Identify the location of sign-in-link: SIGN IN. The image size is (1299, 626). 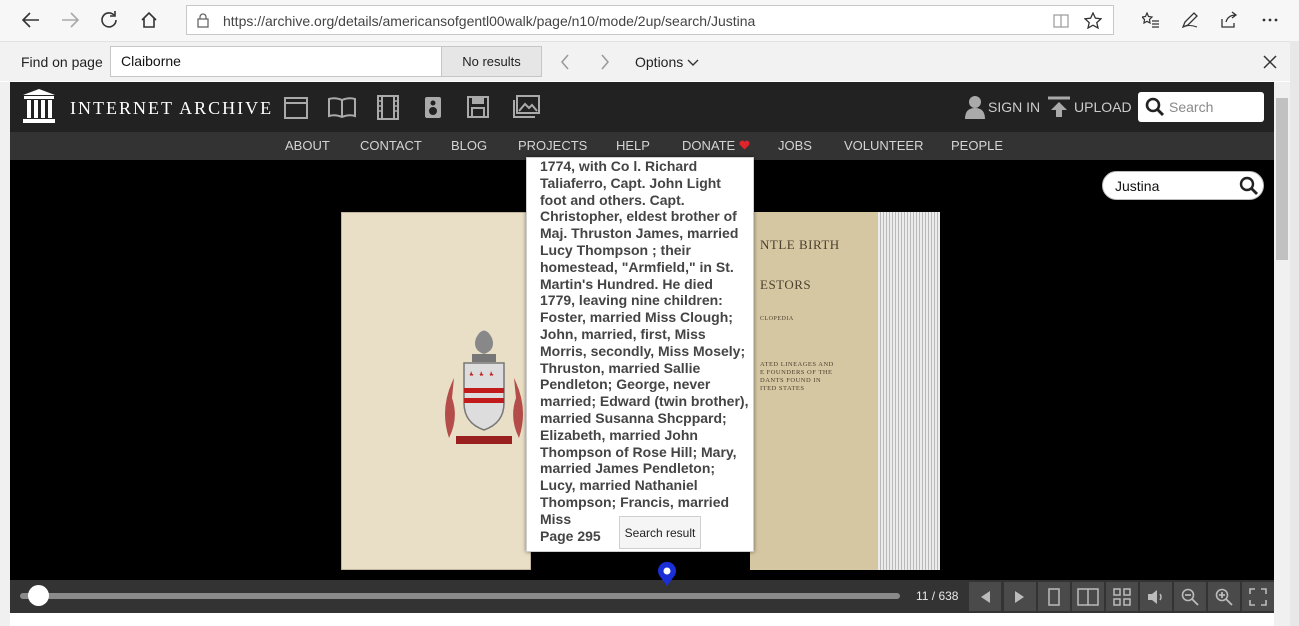
(1014, 107).